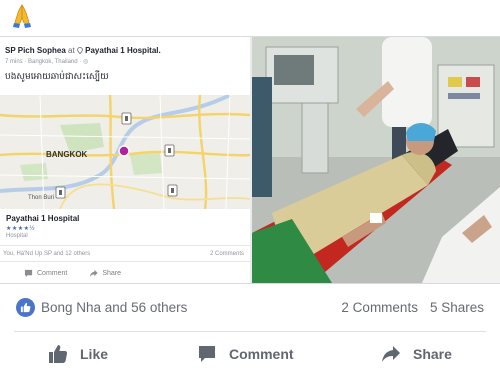  What do you see at coordinates (94, 354) in the screenshot?
I see `like-label: Like` at bounding box center [94, 354].